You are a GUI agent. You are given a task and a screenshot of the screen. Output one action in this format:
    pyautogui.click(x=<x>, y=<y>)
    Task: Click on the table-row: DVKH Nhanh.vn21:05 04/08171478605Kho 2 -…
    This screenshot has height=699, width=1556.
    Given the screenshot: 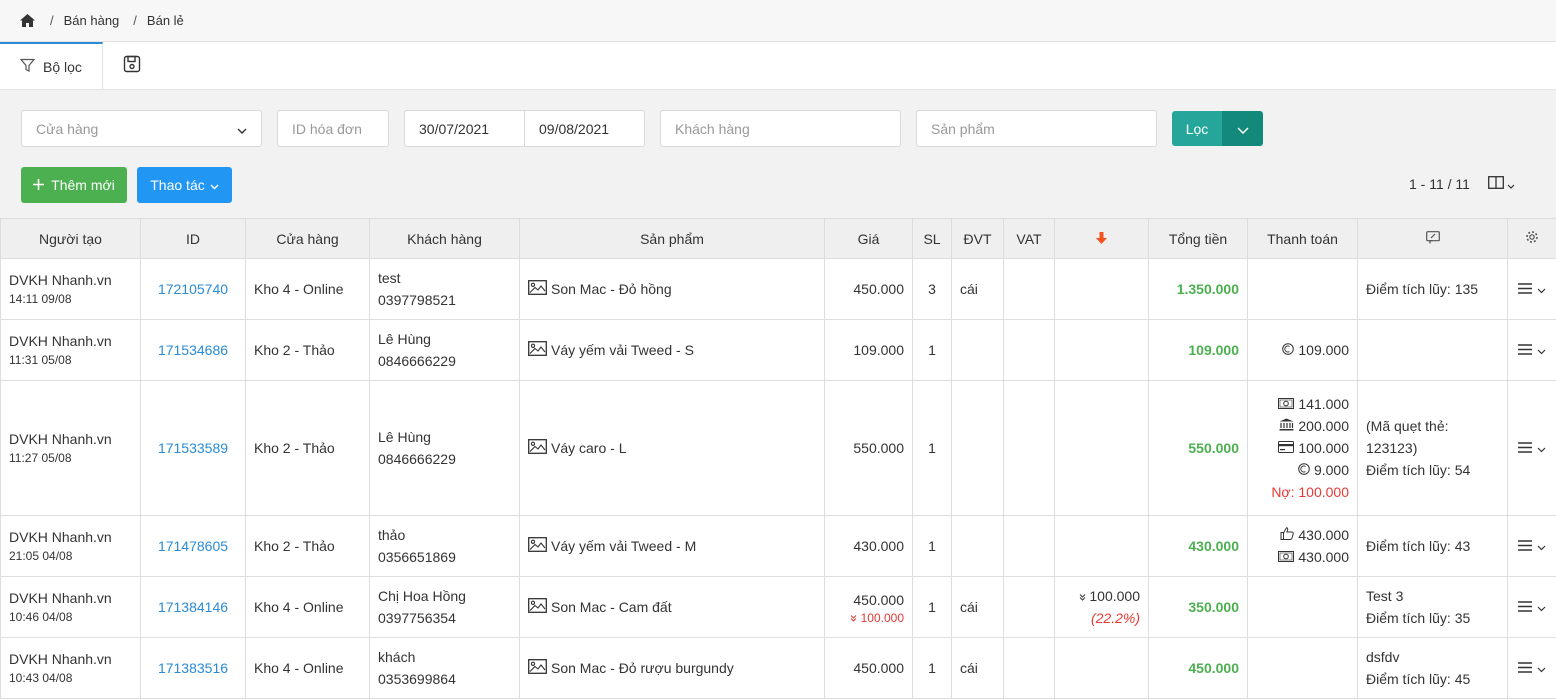 What is the action you would take?
    pyautogui.click(x=778, y=546)
    